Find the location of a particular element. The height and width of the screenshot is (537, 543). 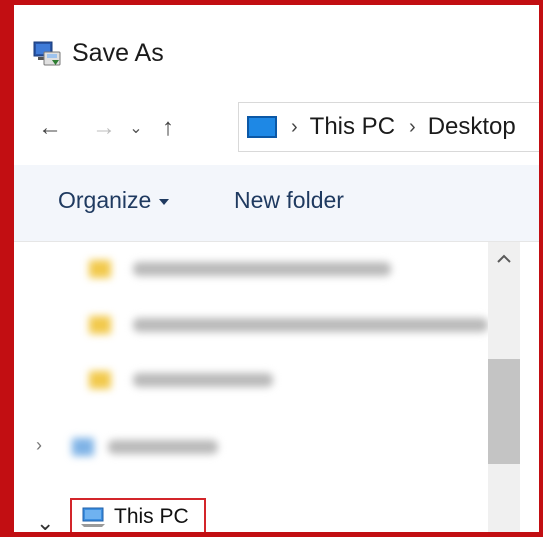

vertical-scrollbar is located at coordinates (504, 387).